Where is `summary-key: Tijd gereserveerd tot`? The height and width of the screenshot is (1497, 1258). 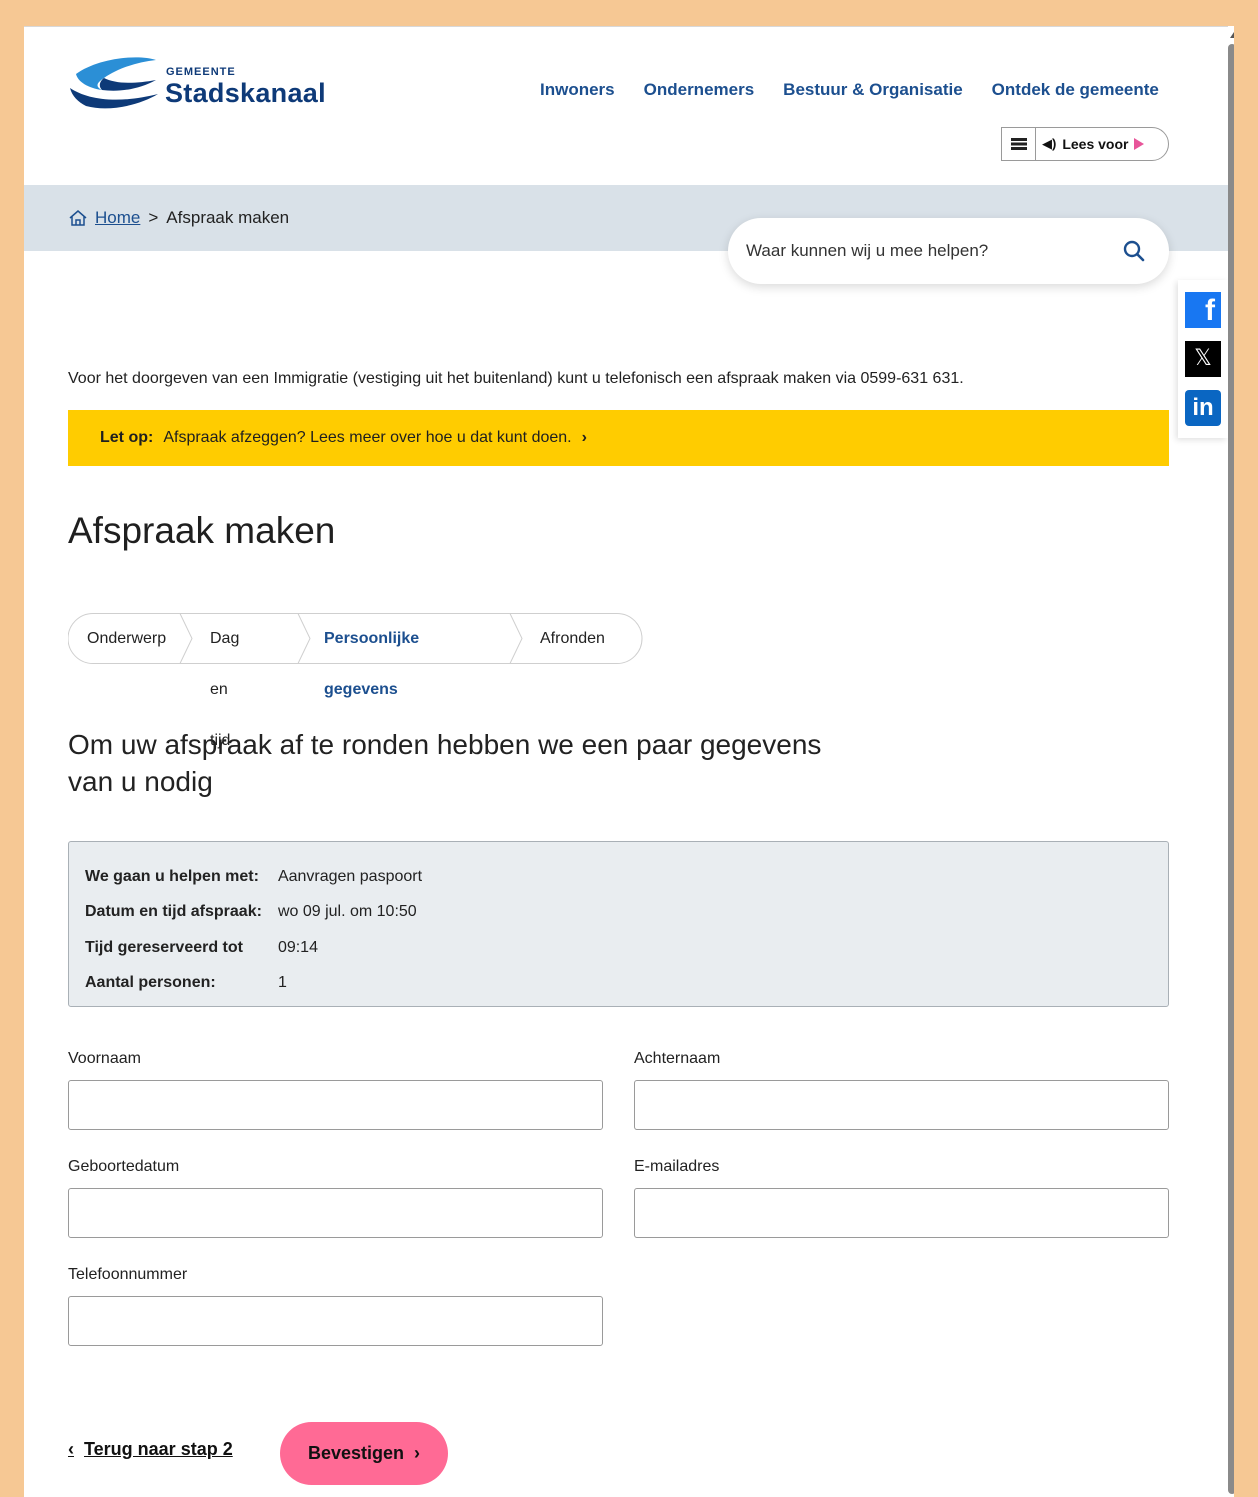 summary-key: Tijd gereserveerd tot is located at coordinates (164, 947).